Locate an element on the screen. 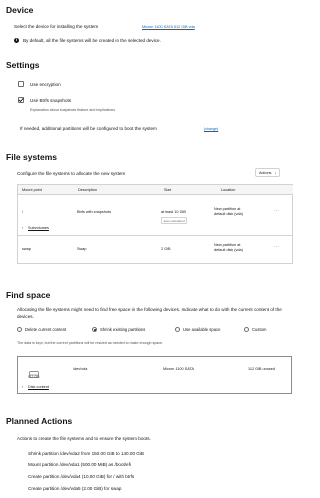 The height and width of the screenshot is (498, 320). option-custom-radio is located at coordinates (246, 329).